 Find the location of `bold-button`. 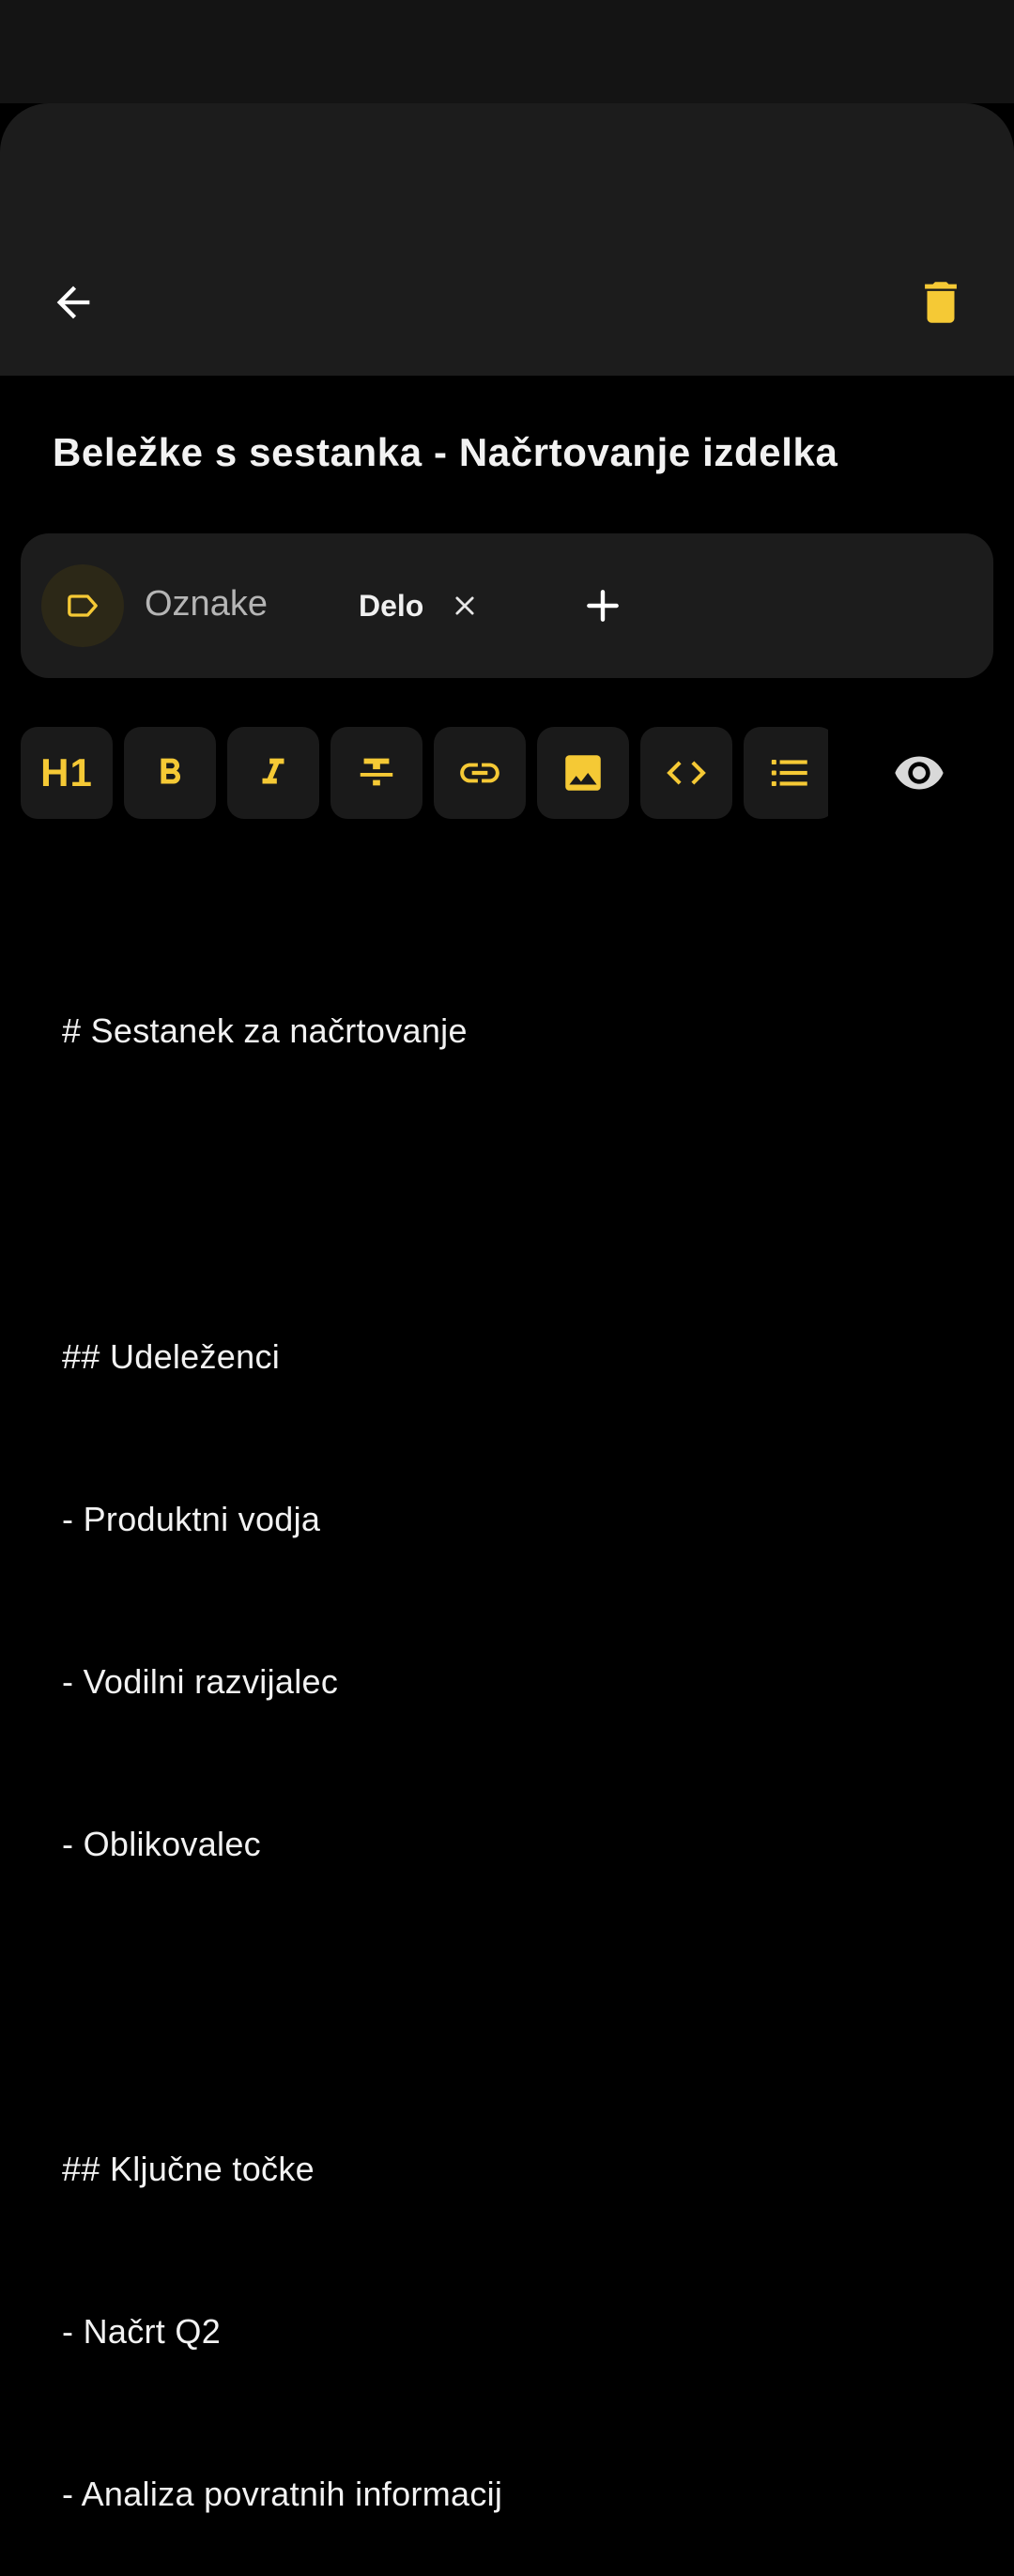

bold-button is located at coordinates (170, 773).